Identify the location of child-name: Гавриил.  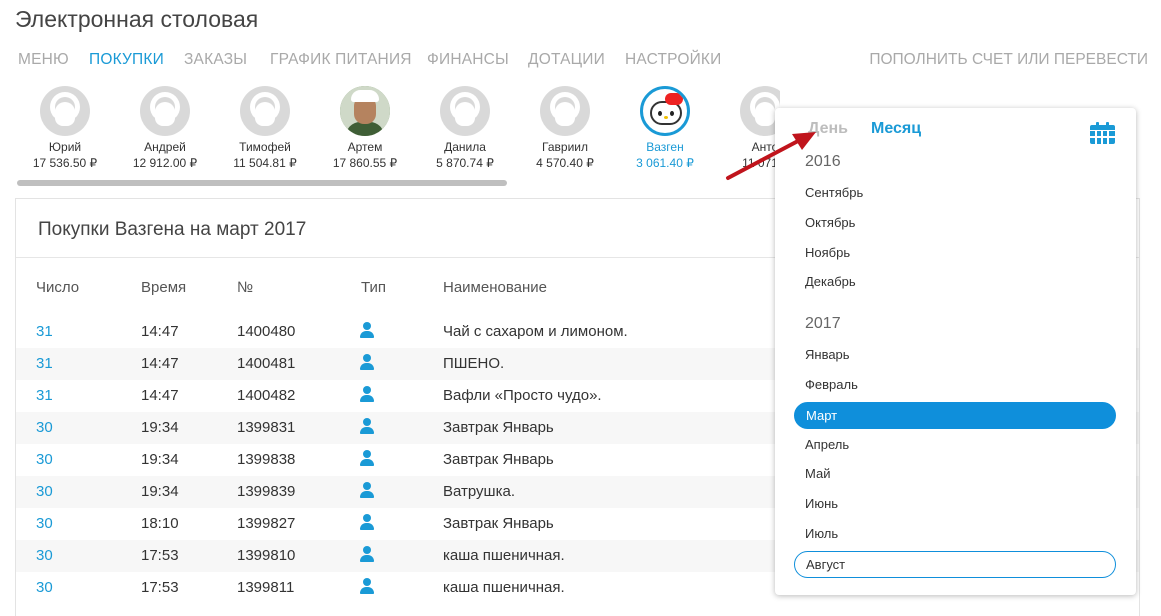
(565, 147).